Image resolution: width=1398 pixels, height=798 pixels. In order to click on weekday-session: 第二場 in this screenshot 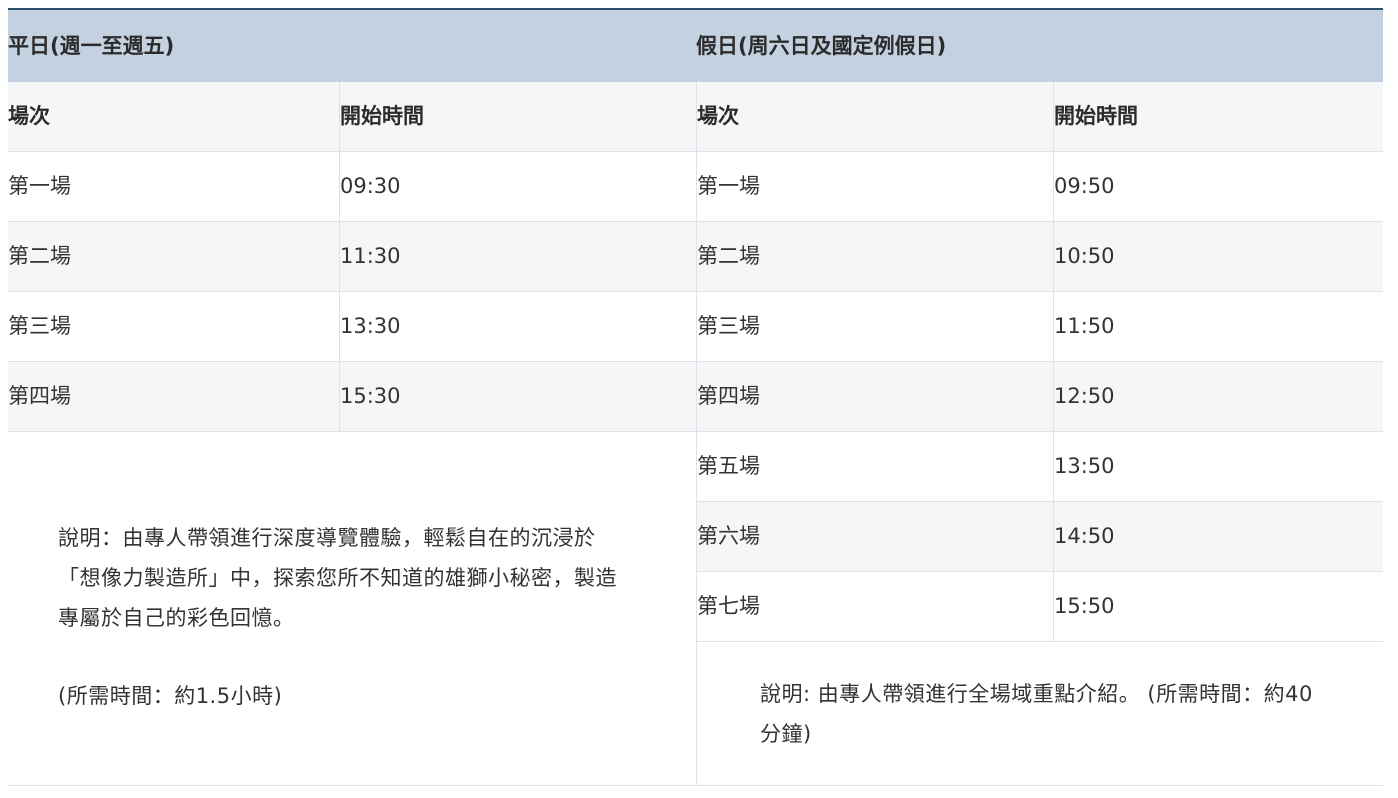, I will do `click(39, 256)`.